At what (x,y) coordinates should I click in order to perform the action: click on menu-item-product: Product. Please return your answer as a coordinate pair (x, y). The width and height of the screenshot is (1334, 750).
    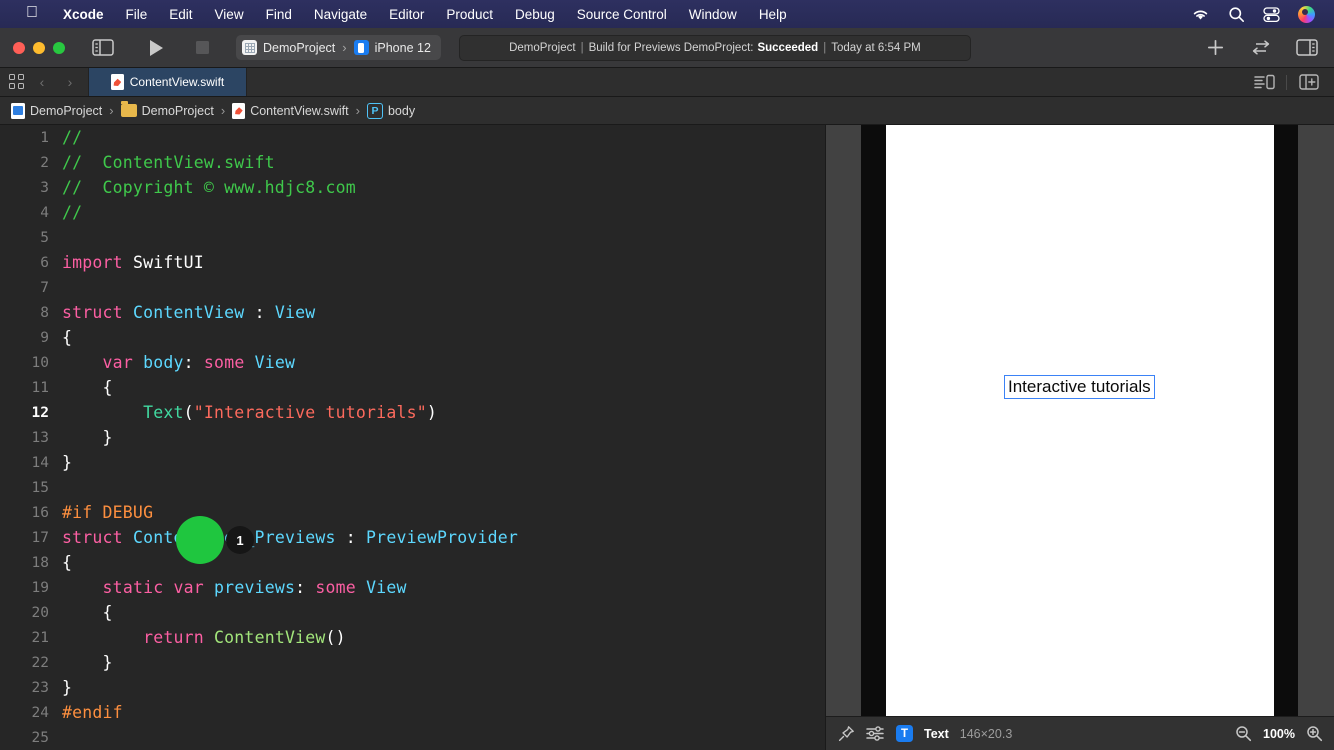
    Looking at the image, I should click on (469, 14).